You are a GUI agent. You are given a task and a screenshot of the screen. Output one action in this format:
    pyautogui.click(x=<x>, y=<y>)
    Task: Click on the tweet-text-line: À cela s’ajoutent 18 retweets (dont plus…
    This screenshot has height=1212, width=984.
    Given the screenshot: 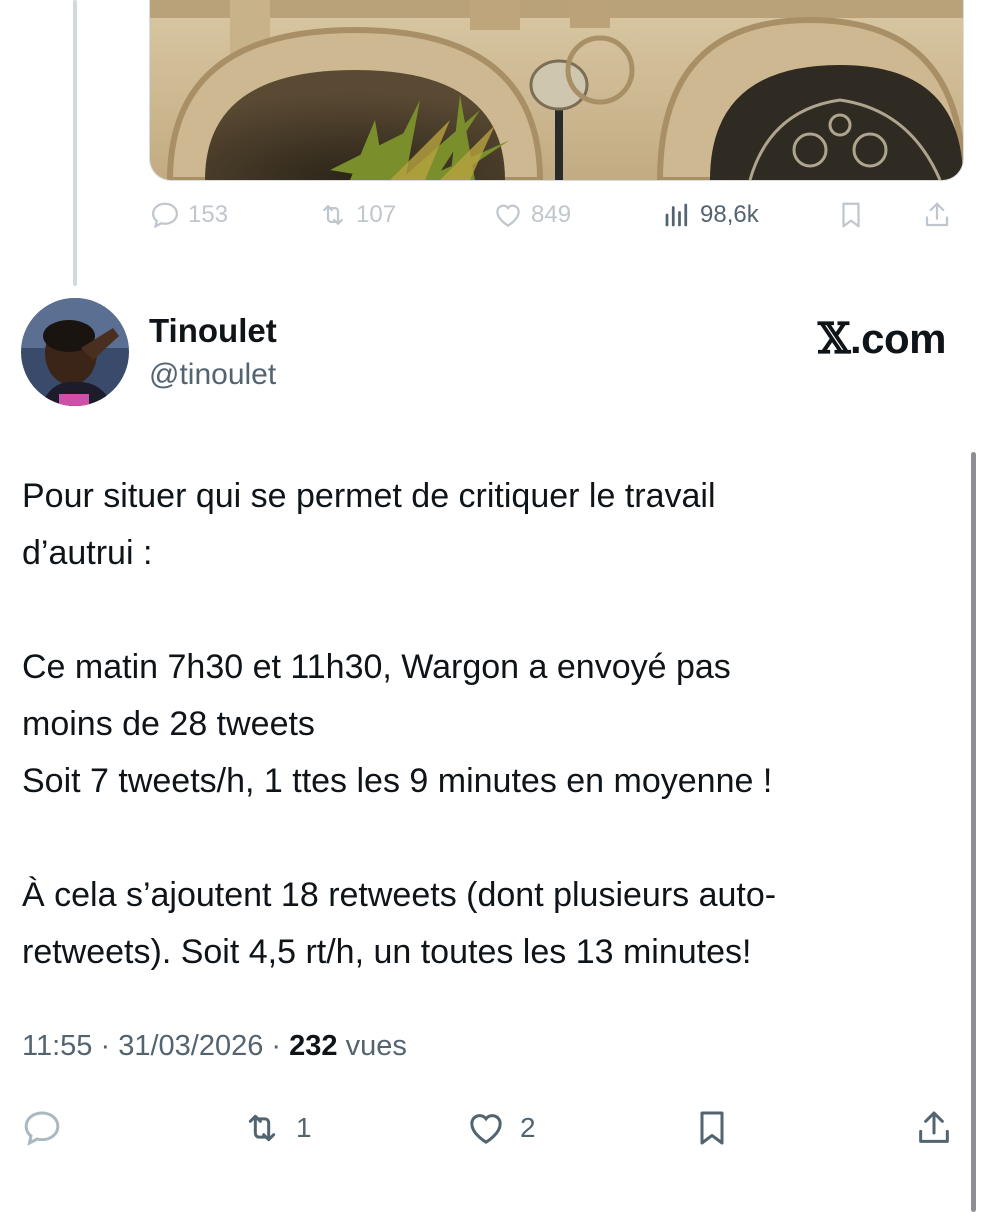 What is the action you would take?
    pyautogui.click(x=399, y=895)
    